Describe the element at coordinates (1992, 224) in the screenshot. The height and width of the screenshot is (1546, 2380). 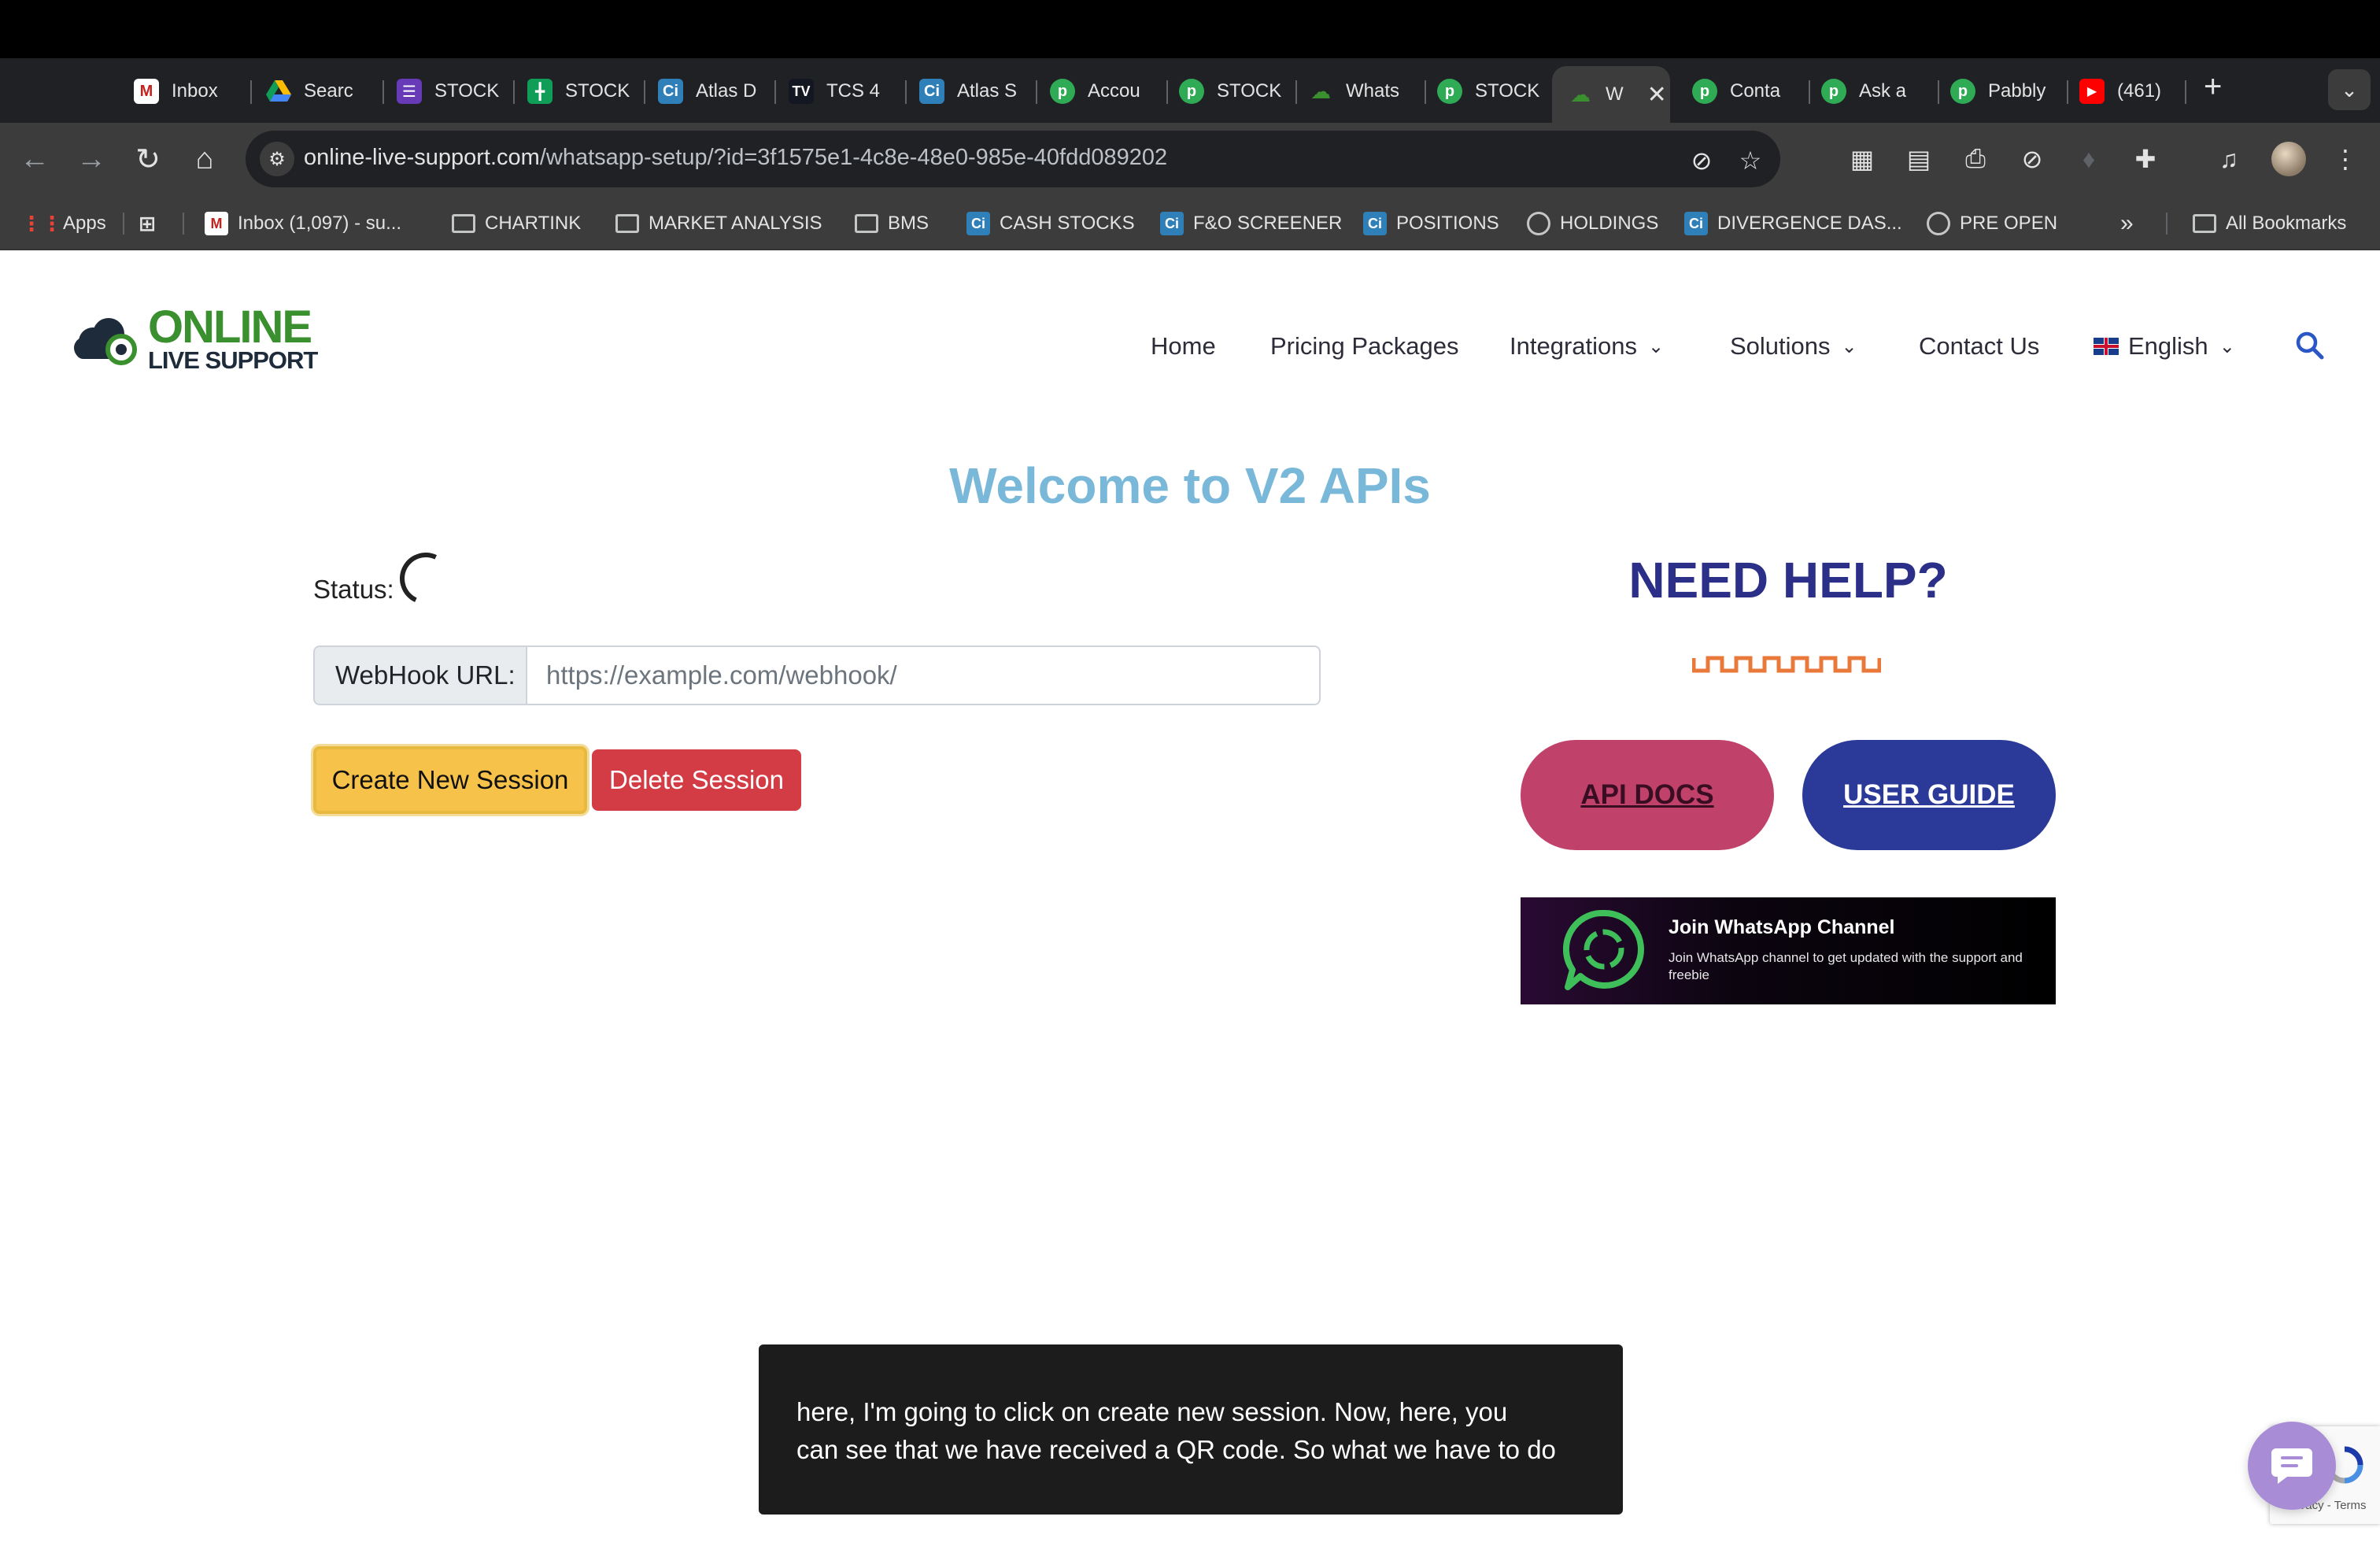
I see `bookmark-pre-open: PRE OPEN` at that location.